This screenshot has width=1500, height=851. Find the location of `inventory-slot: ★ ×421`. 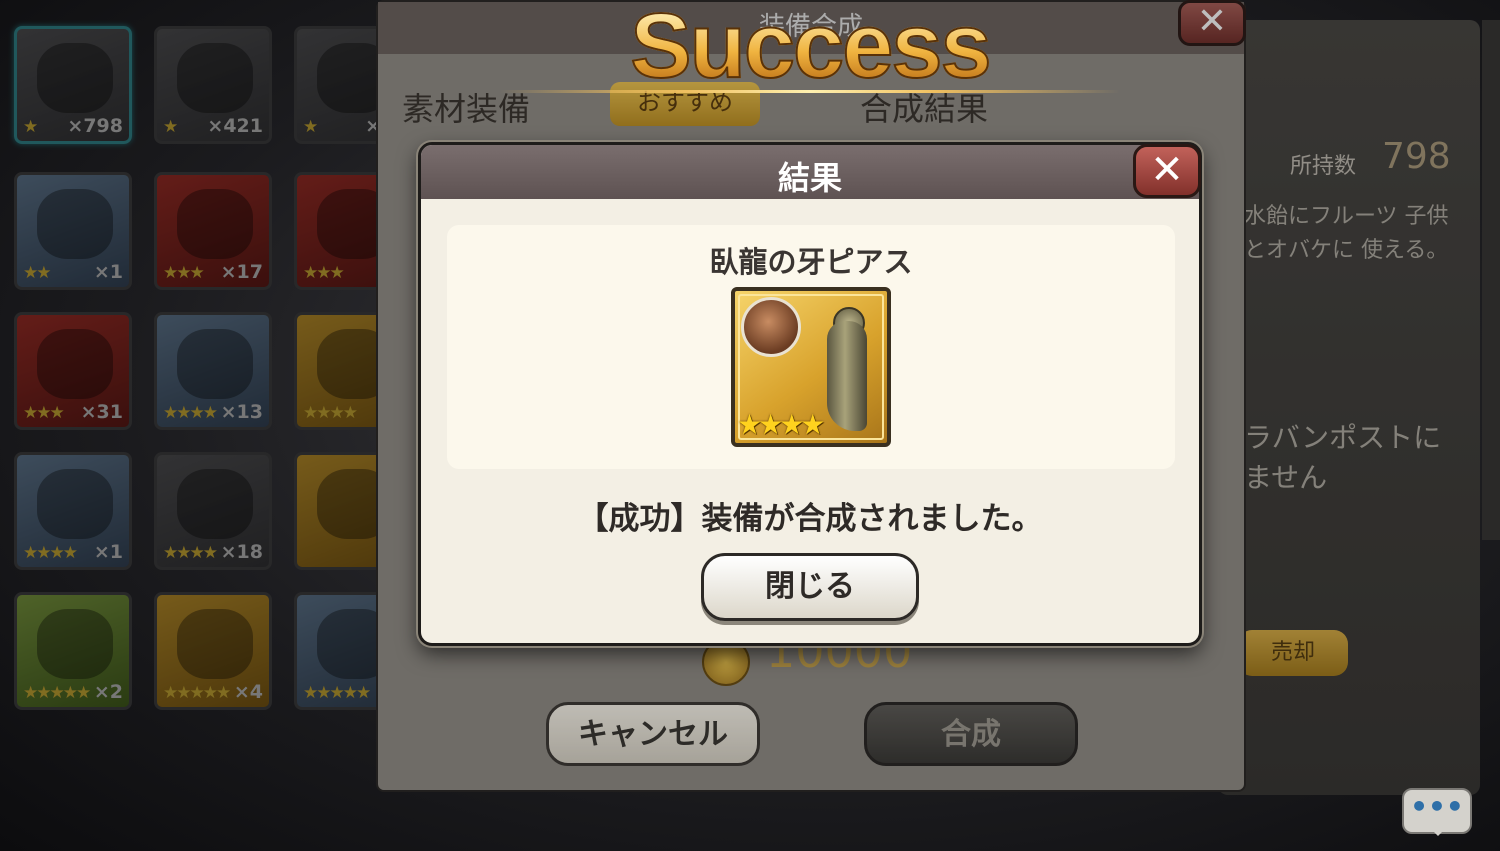

inventory-slot: ★ ×421 is located at coordinates (213, 85).